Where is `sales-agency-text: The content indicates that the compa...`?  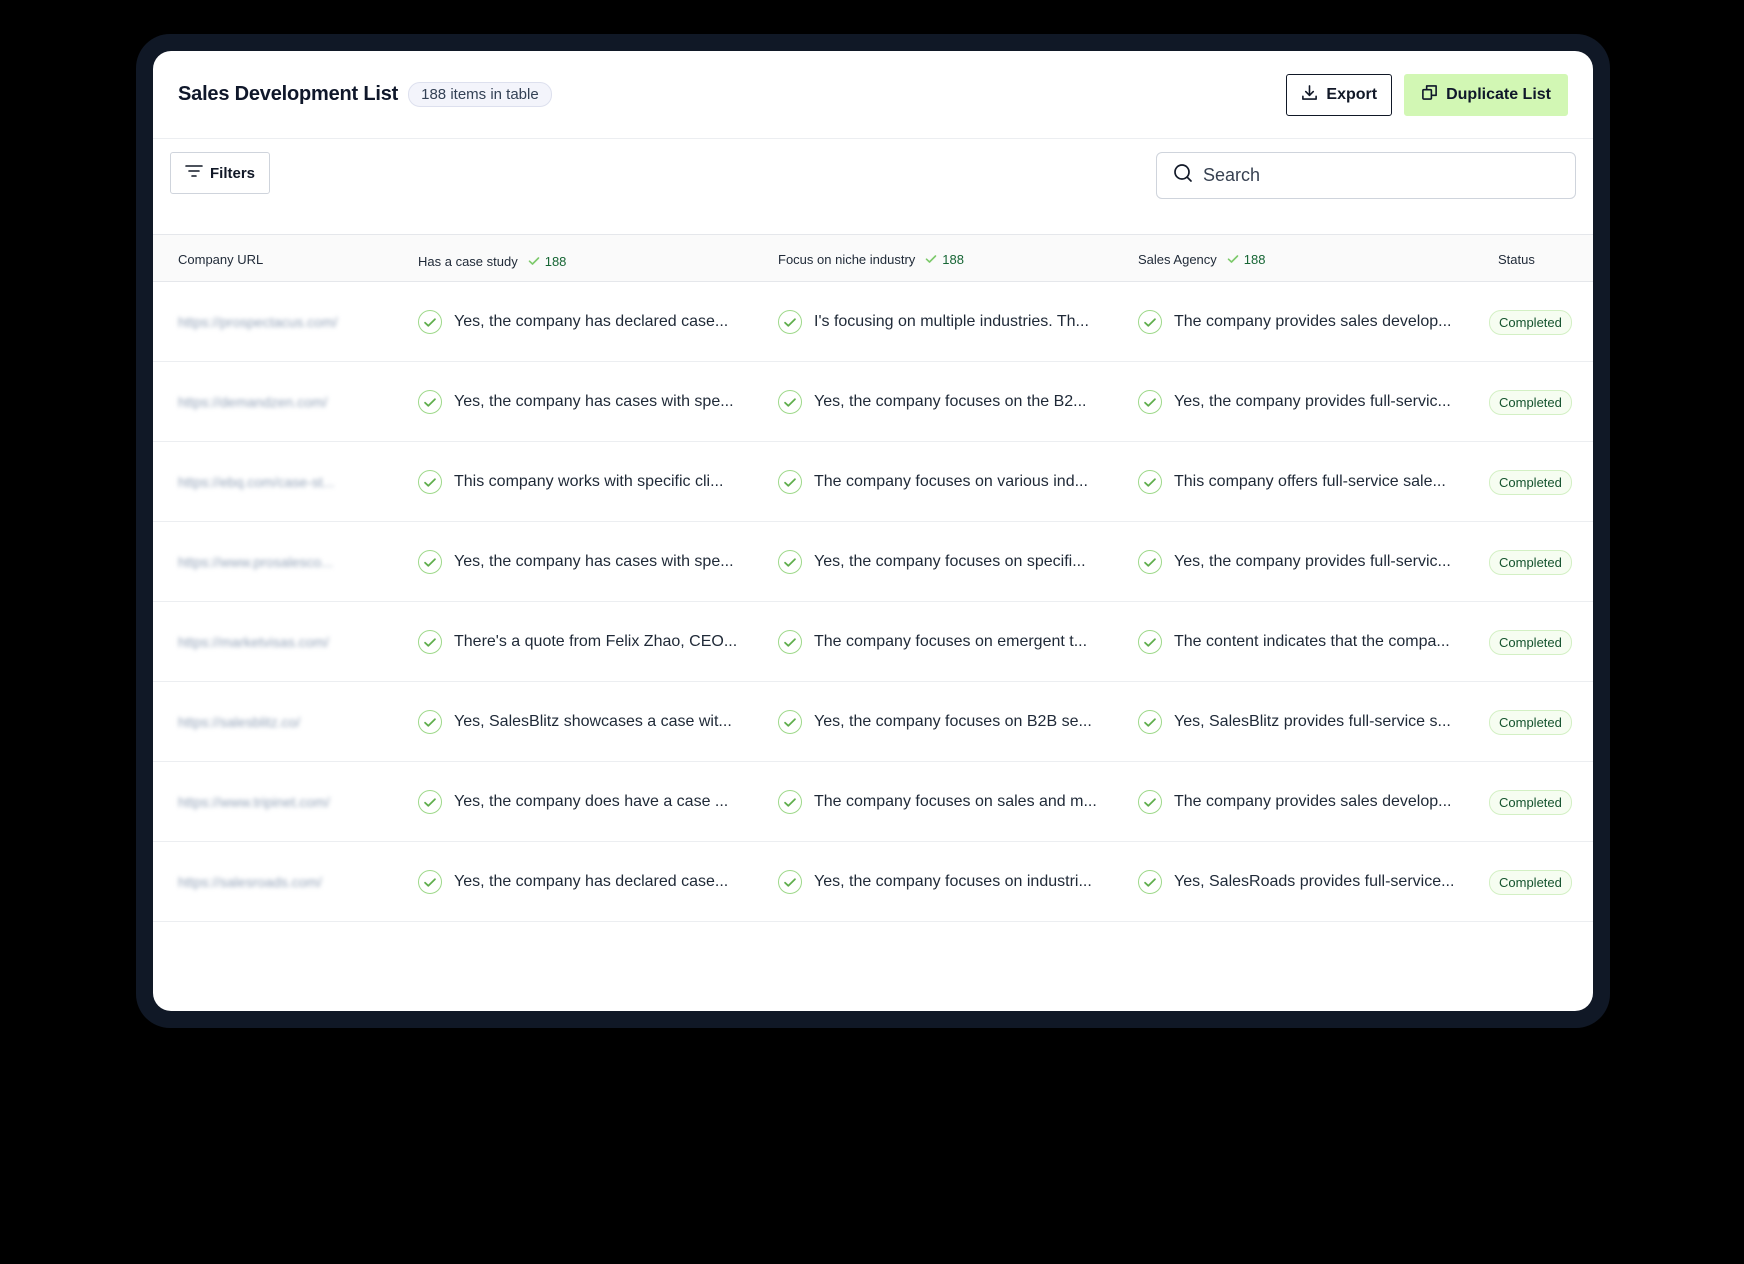
sales-agency-text: The content indicates that the compa... is located at coordinates (1312, 641).